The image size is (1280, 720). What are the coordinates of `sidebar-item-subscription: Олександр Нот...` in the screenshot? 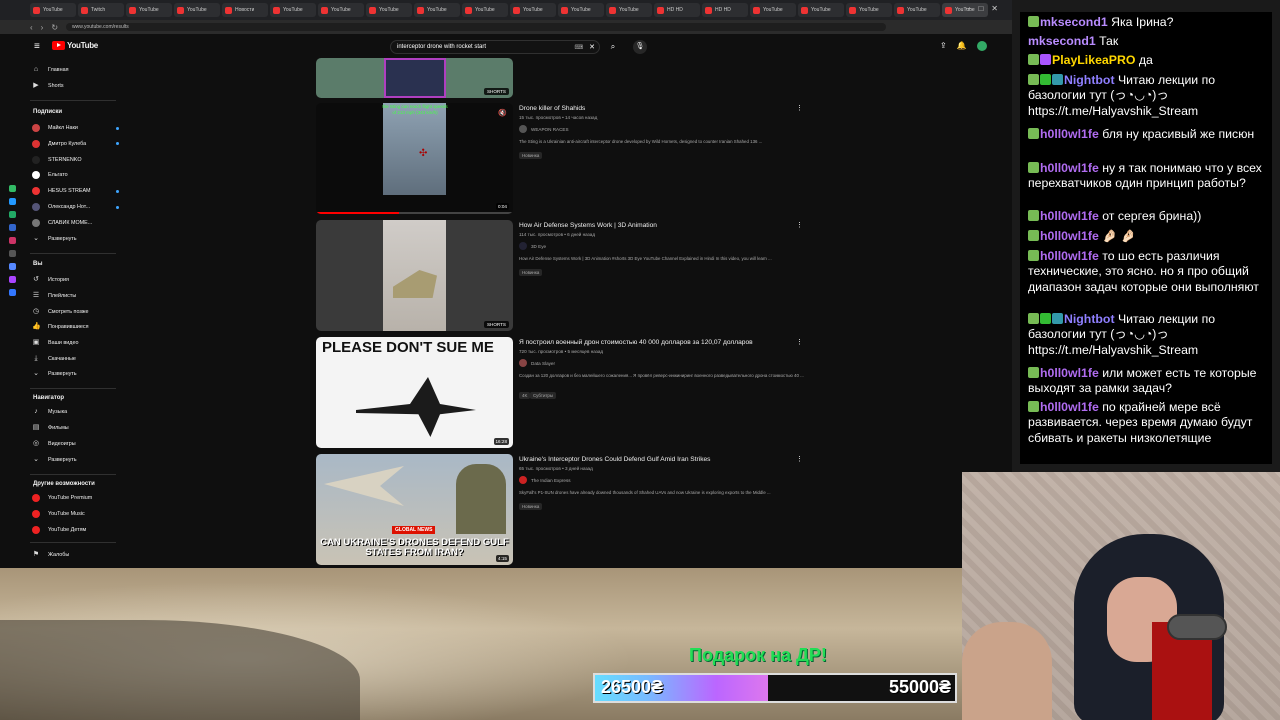 It's located at (75, 207).